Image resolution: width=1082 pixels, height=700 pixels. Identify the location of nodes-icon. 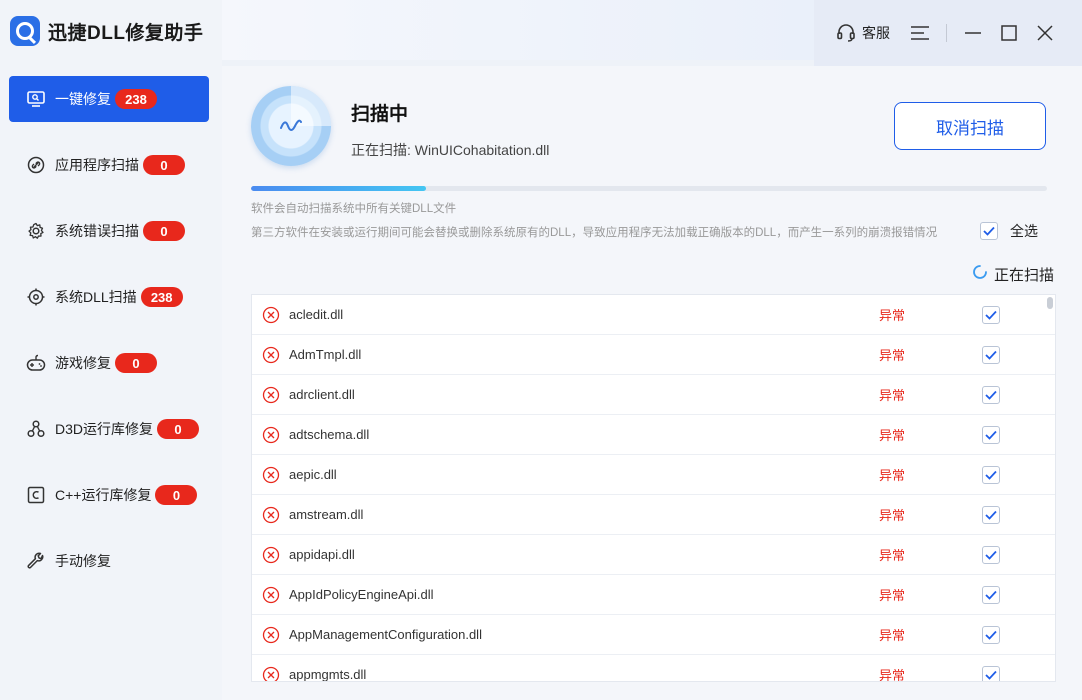
(36, 429).